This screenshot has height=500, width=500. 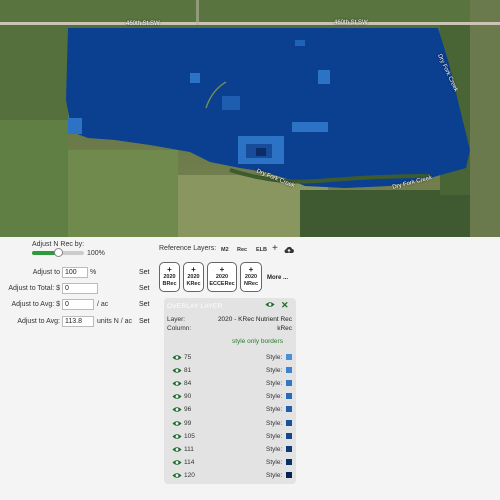 What do you see at coordinates (193, 284) in the screenshot?
I see `ref-button-name: KRec` at bounding box center [193, 284].